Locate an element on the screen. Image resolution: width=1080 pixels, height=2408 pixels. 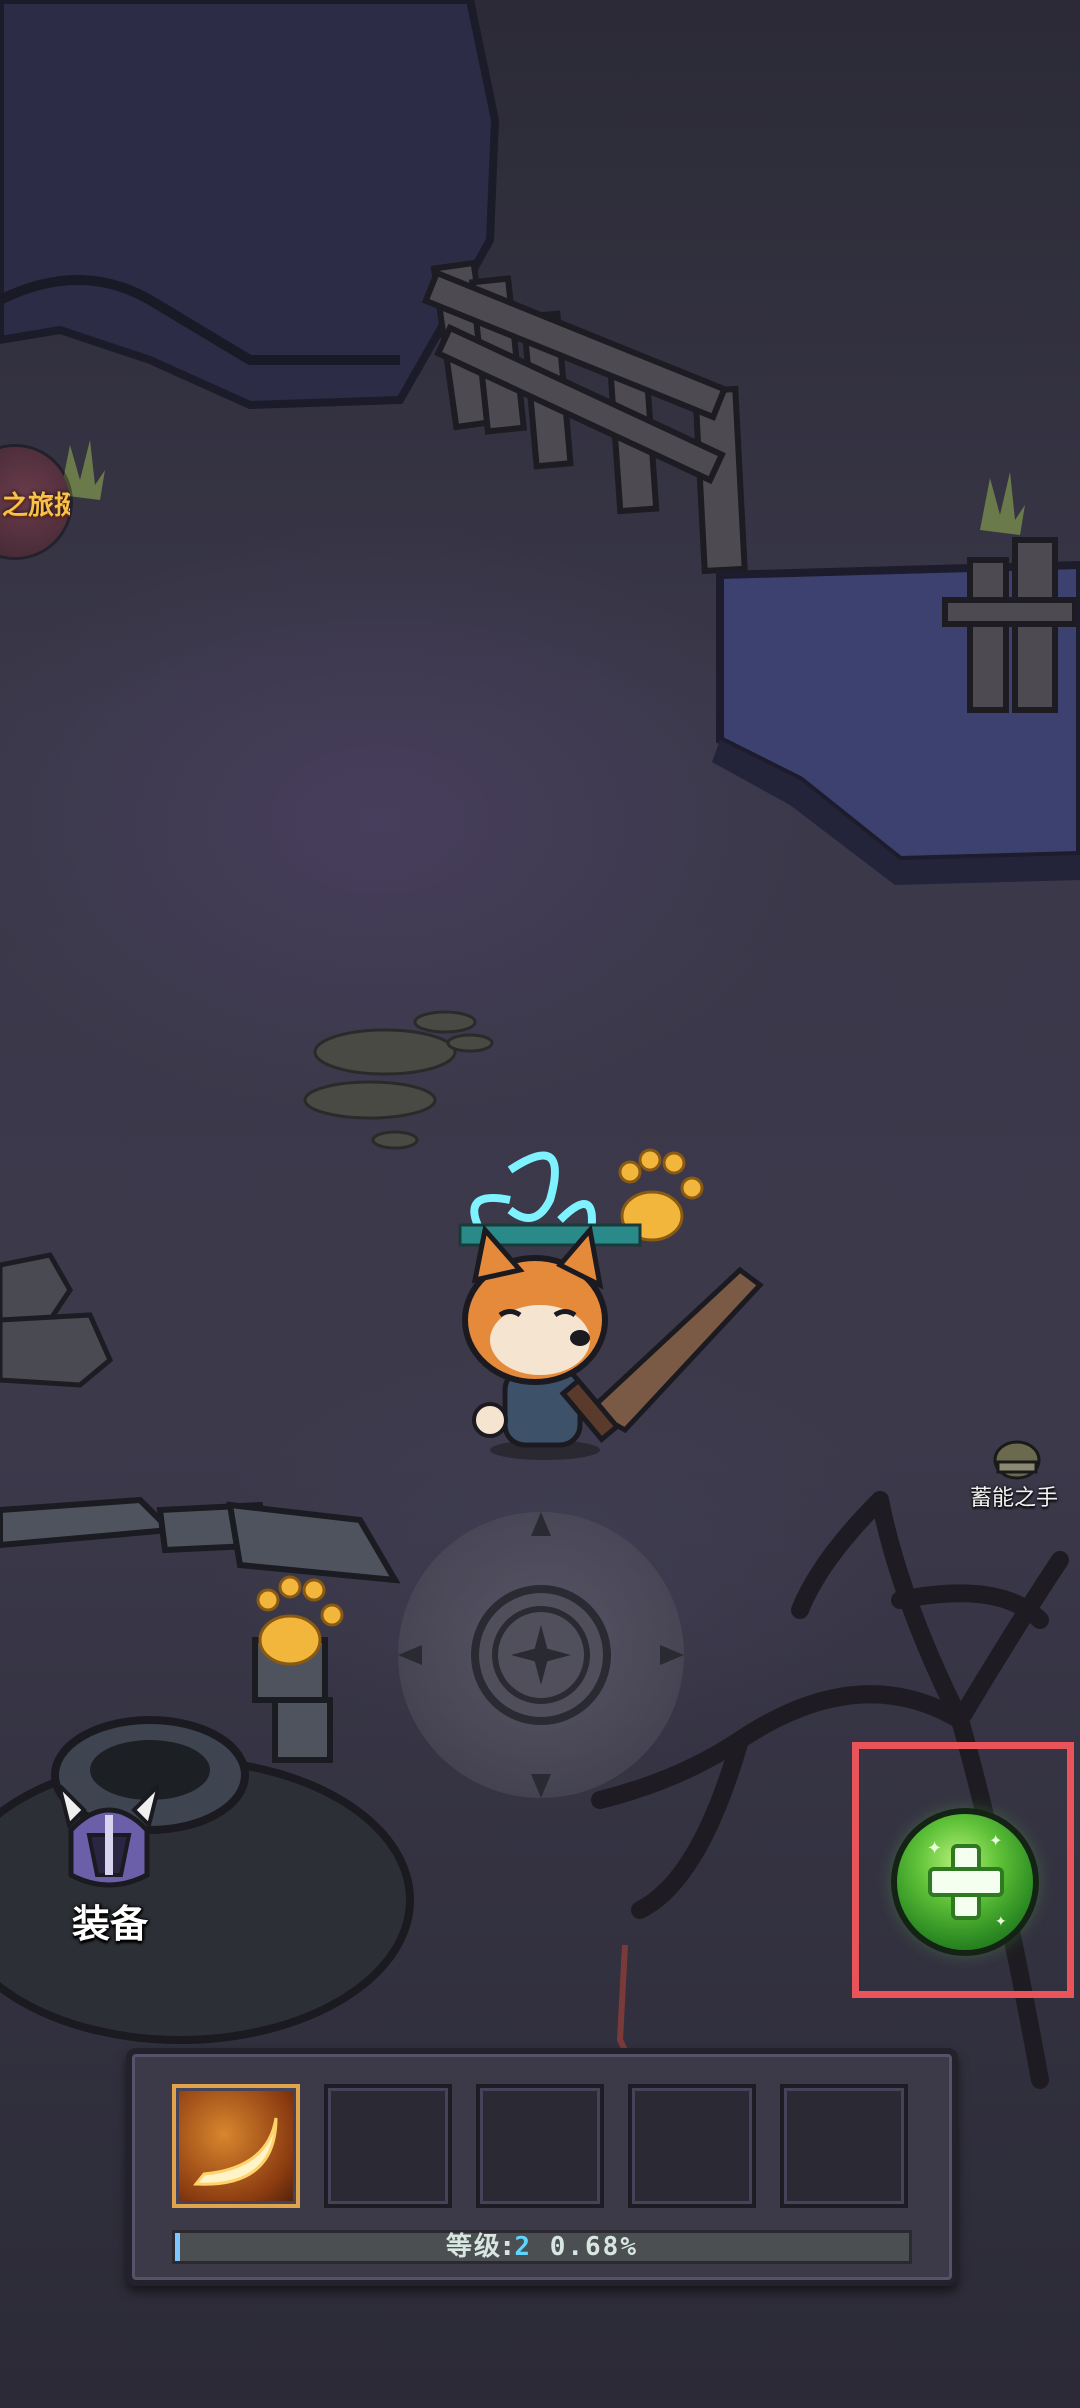
rocks-left is located at coordinates (57, 1320).